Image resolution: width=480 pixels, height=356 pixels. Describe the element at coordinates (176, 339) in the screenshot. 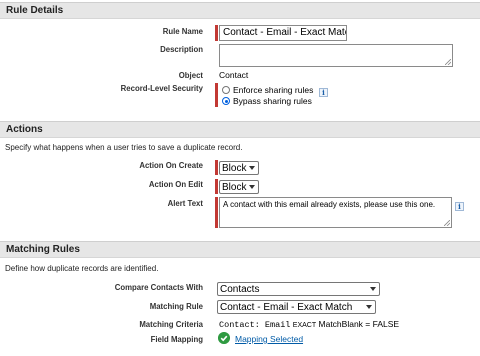

I see `field-mapping-label: Field Mapping` at that location.